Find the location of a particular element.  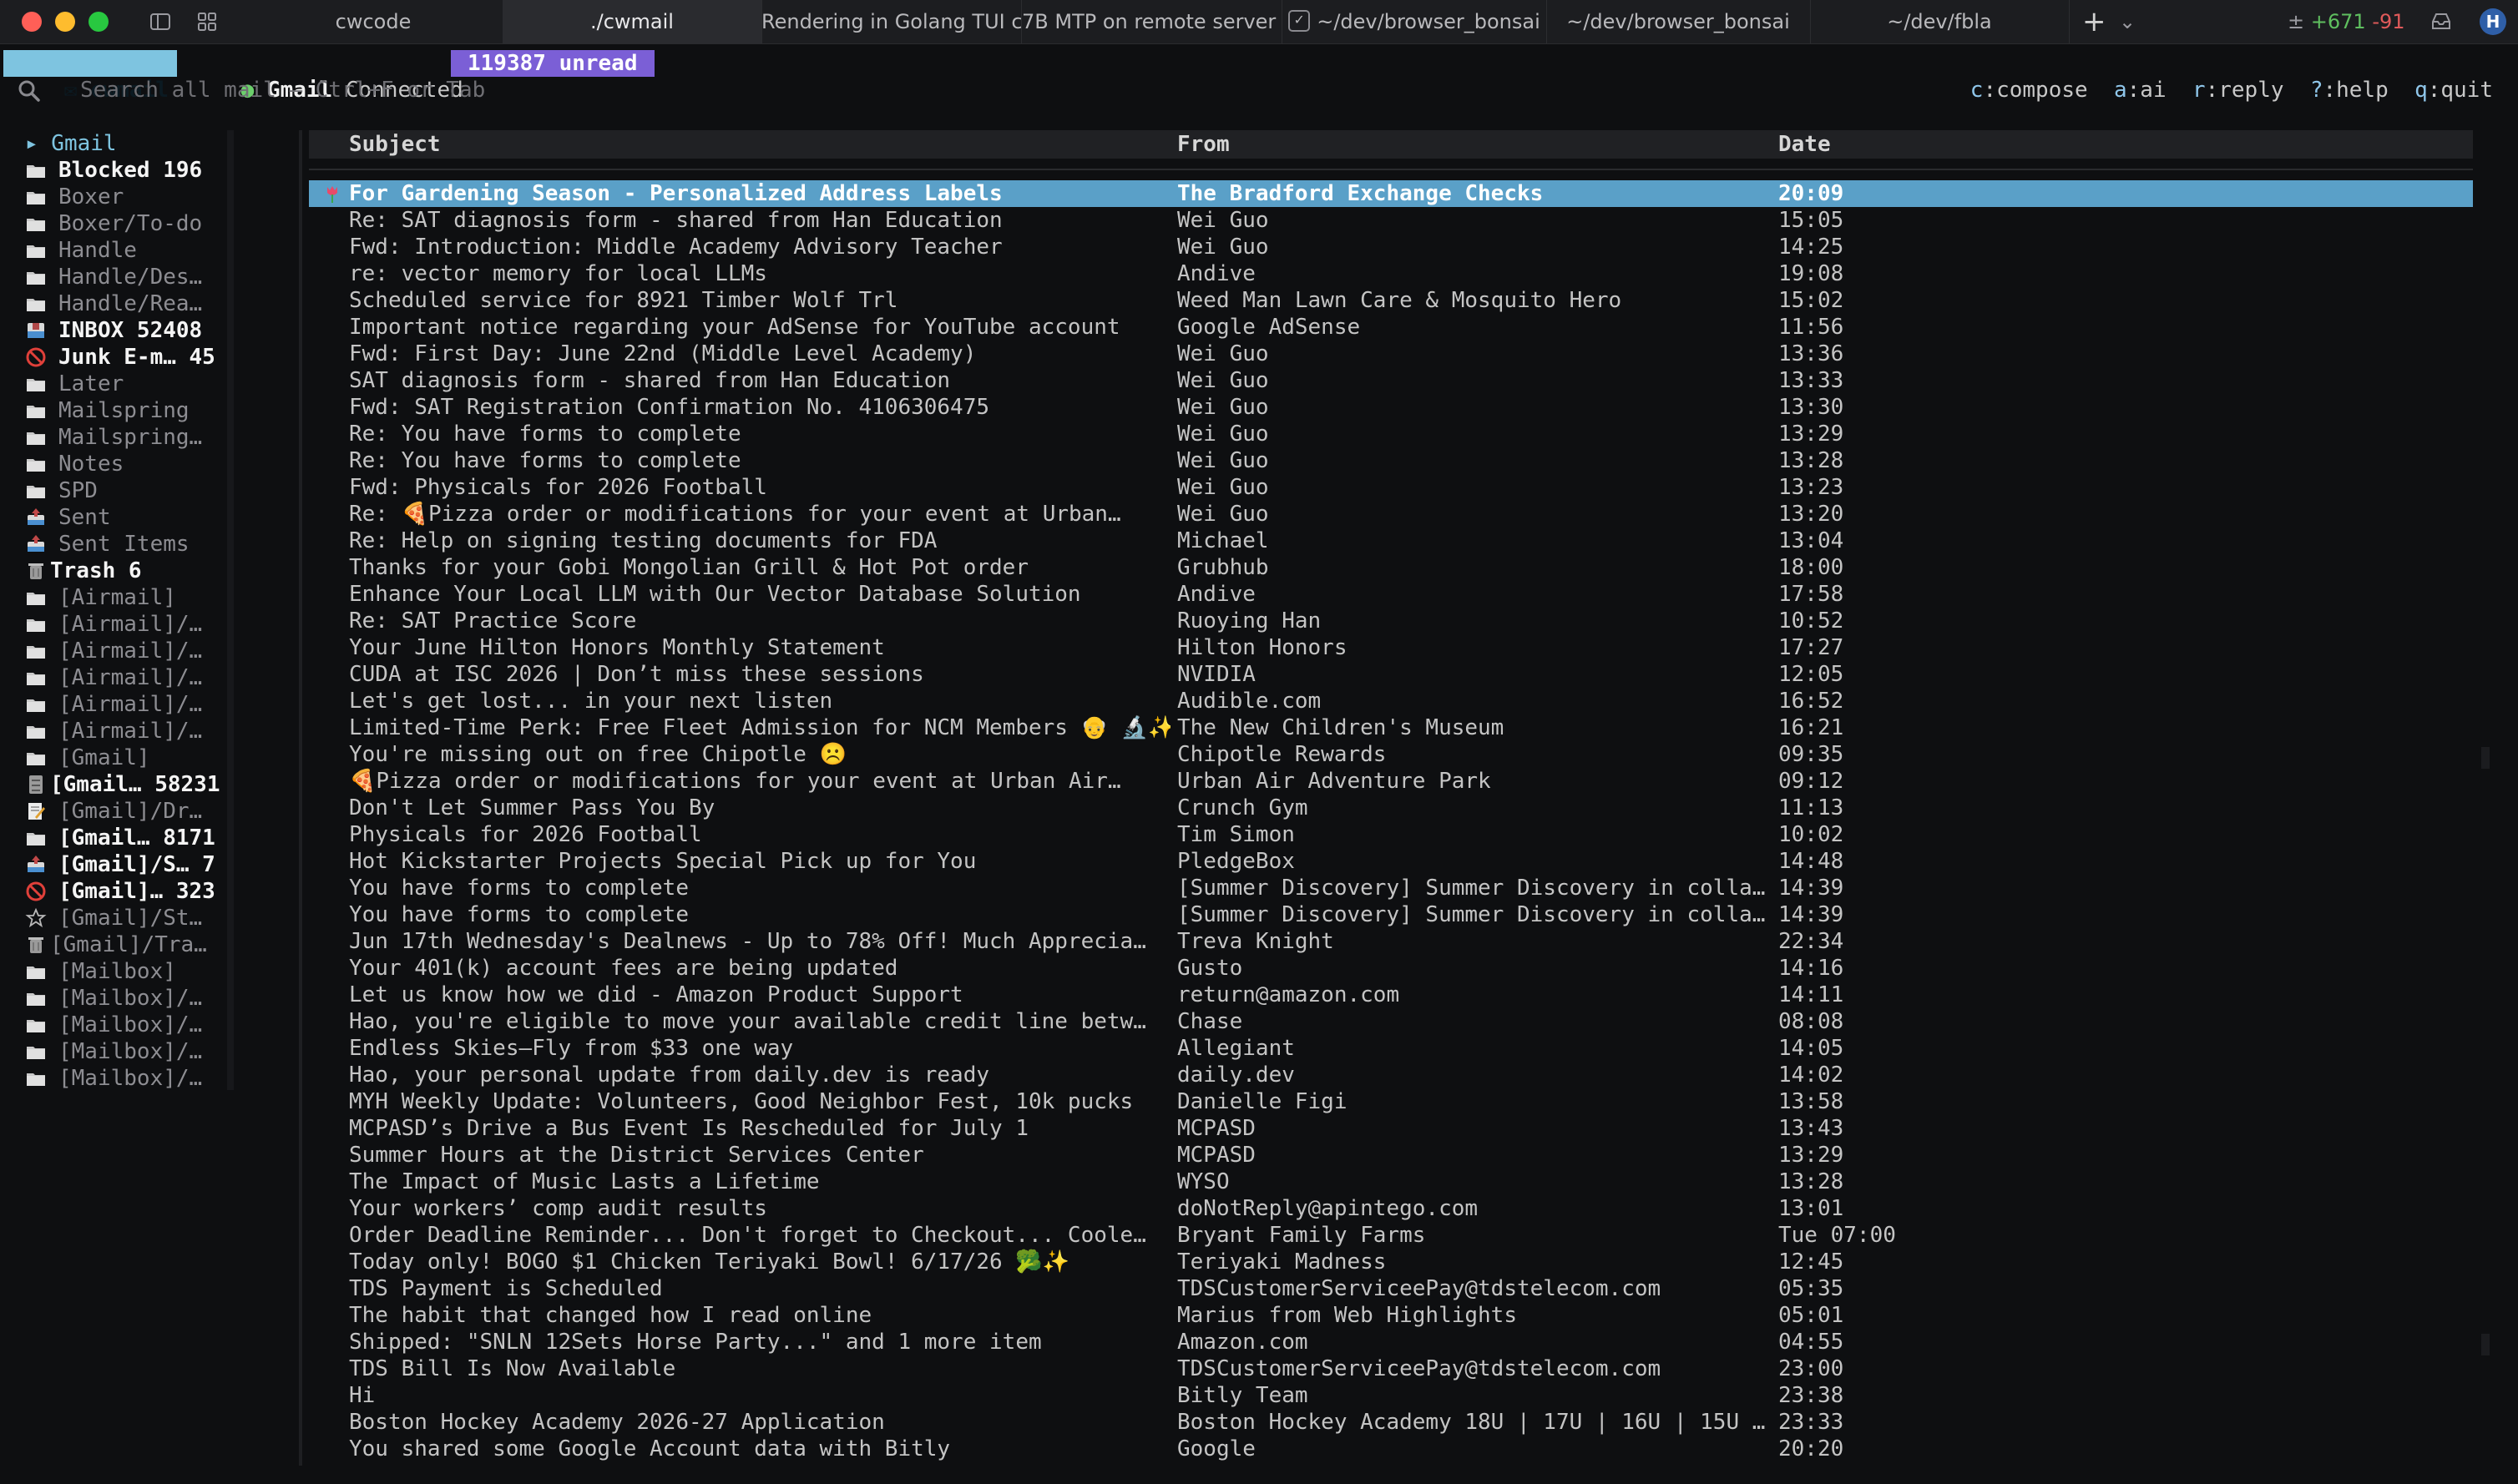

sidebar-folder: [Gmail]… 323 is located at coordinates (127, 891).